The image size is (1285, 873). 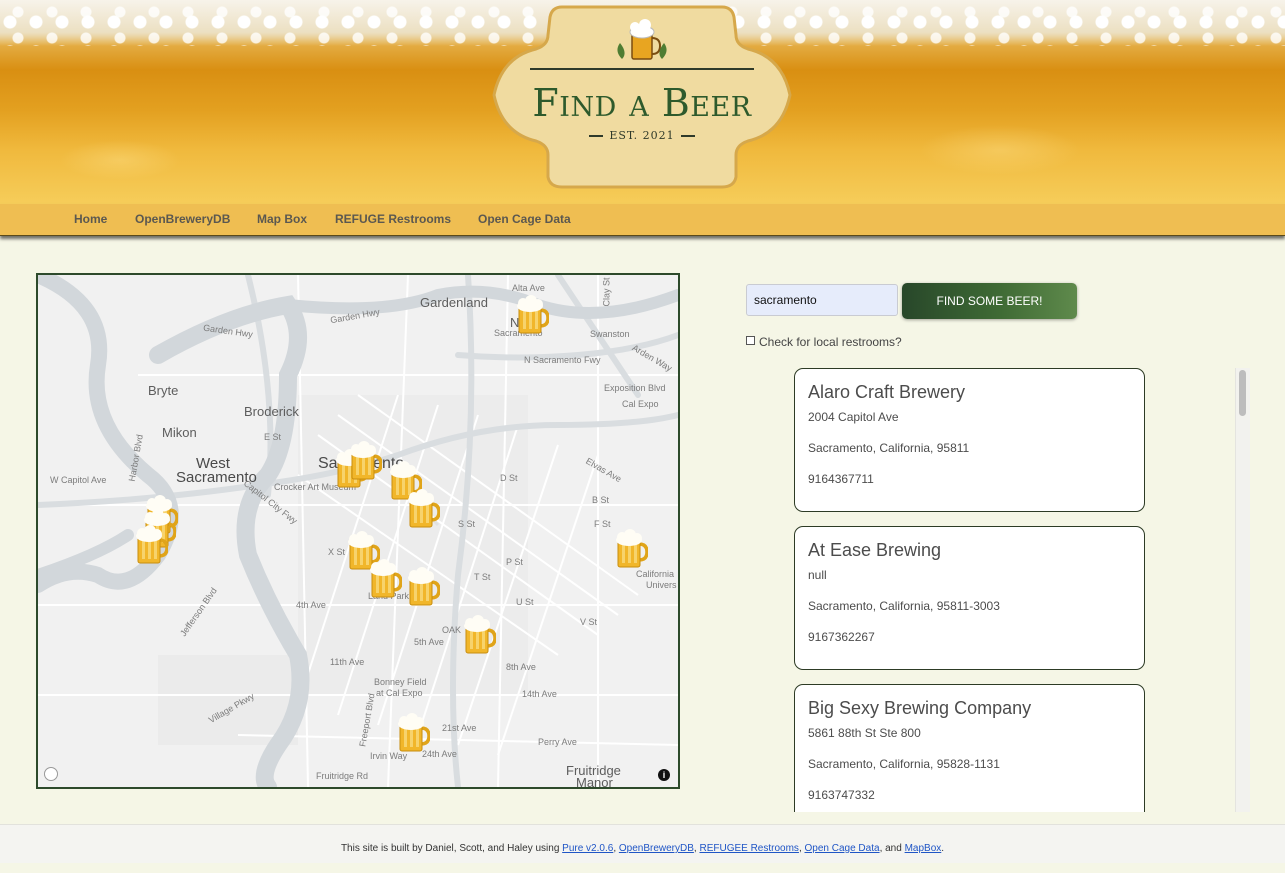 What do you see at coordinates (1242, 590) in the screenshot?
I see `results-scrollbar` at bounding box center [1242, 590].